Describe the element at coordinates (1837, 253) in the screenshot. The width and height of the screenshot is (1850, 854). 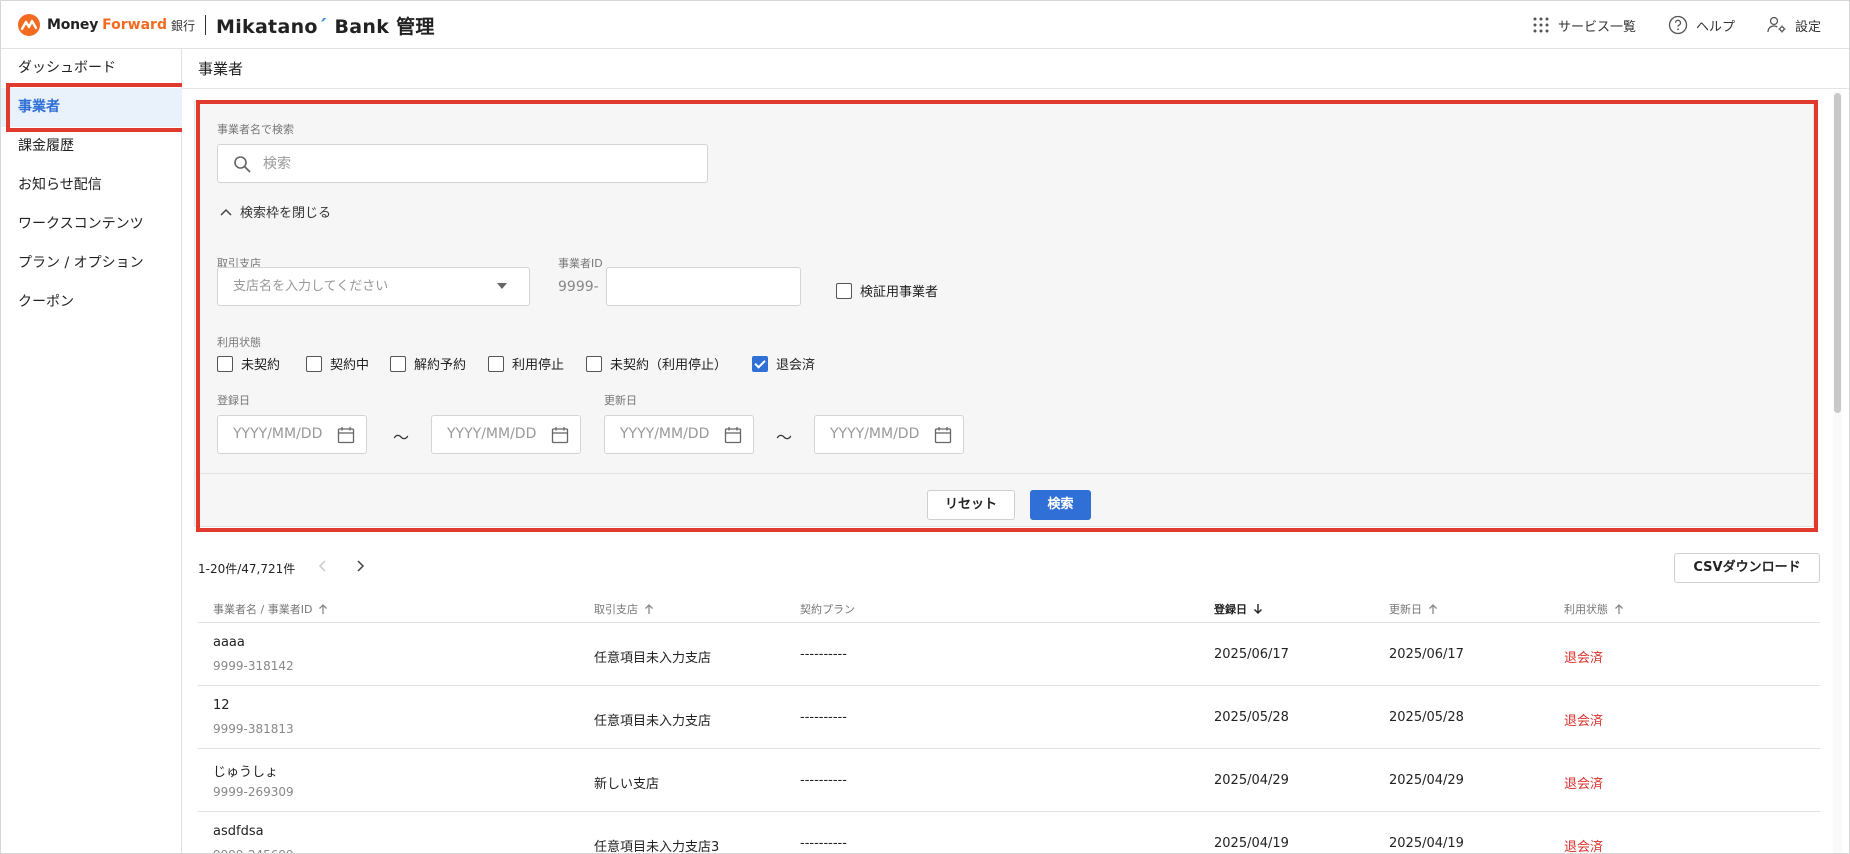
I see `vertical-scrollbar-thumb` at that location.